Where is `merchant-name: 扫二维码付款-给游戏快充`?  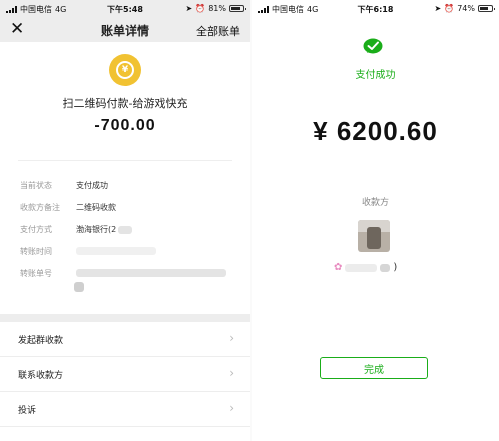 merchant-name: 扫二维码付款-给游戏快充 is located at coordinates (125, 103).